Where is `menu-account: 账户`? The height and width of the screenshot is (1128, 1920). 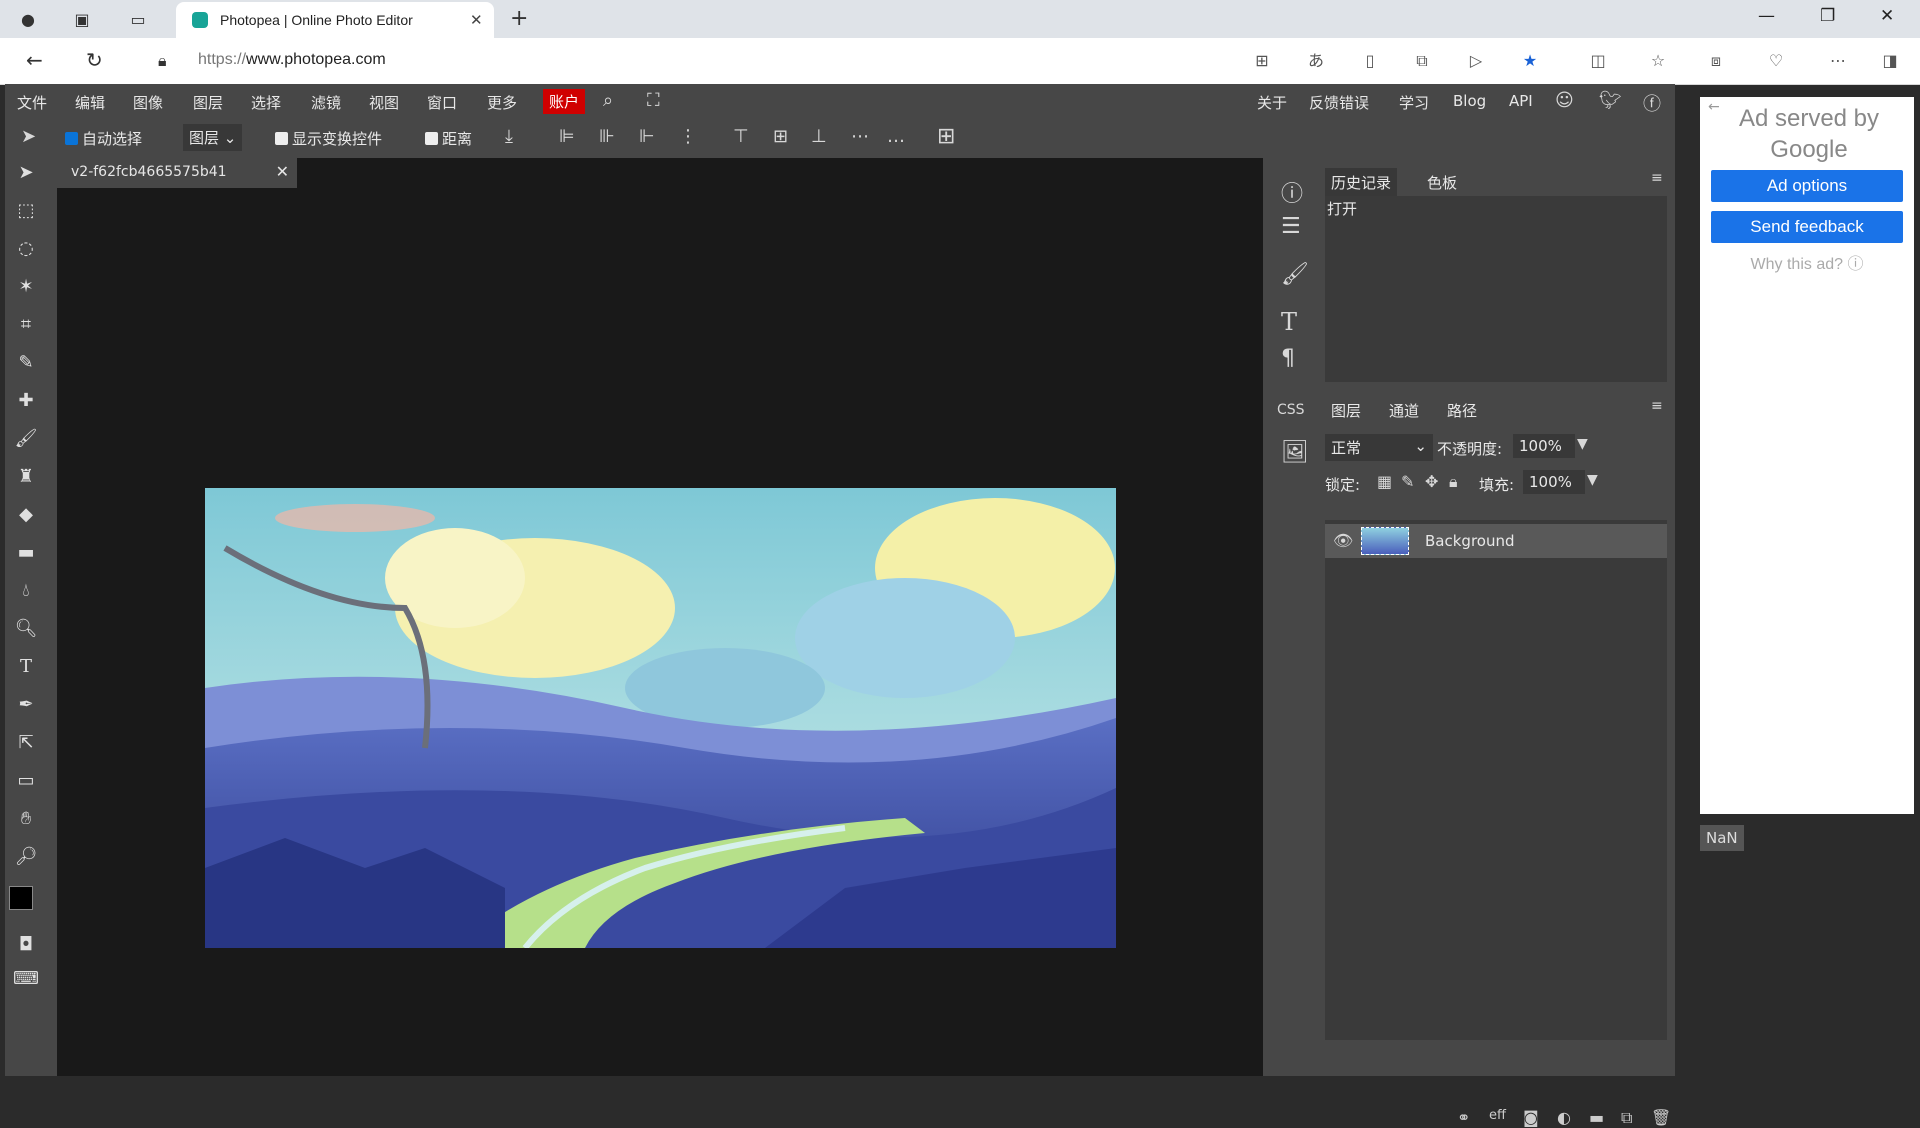 menu-account: 账户 is located at coordinates (564, 101).